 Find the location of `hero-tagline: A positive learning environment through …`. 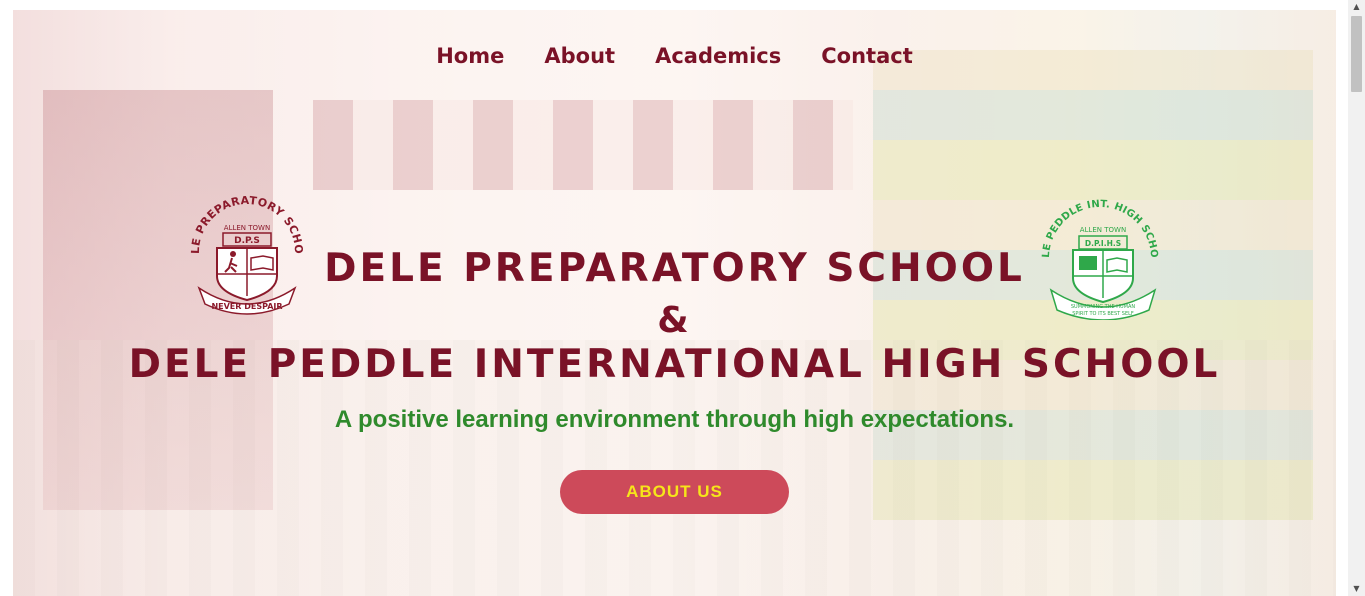

hero-tagline: A positive learning environment through … is located at coordinates (674, 419).